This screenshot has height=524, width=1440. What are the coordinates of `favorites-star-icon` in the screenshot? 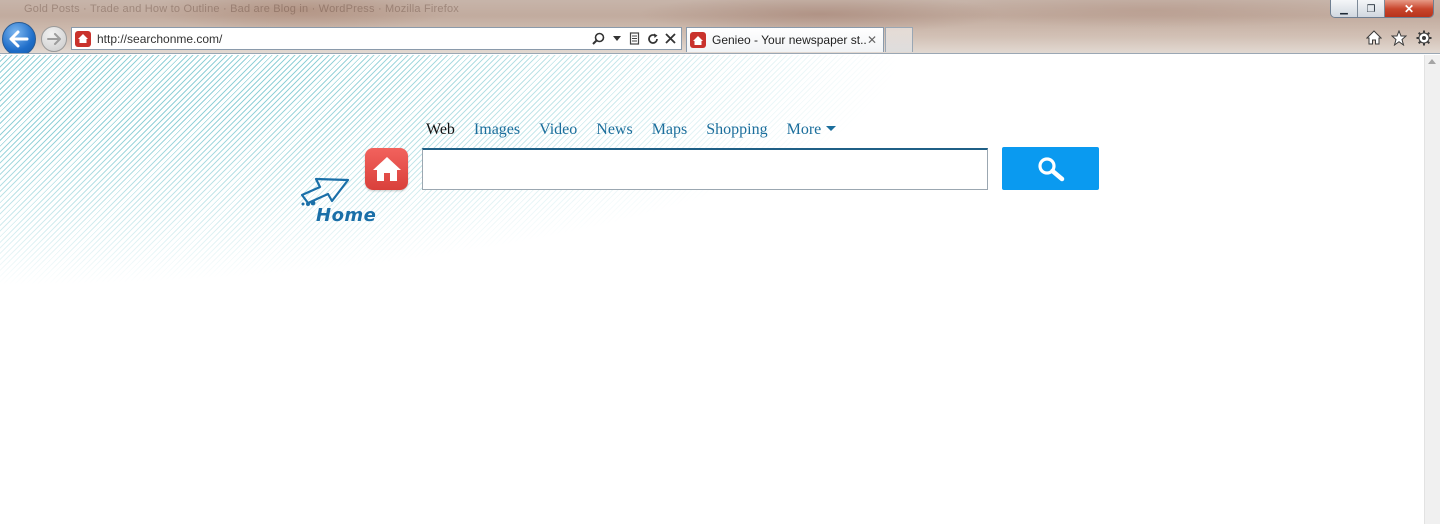 It's located at (1398, 37).